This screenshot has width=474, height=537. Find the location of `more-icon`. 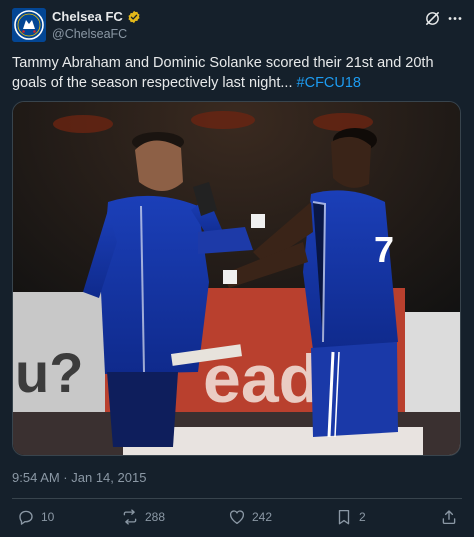

more-icon is located at coordinates (455, 18).